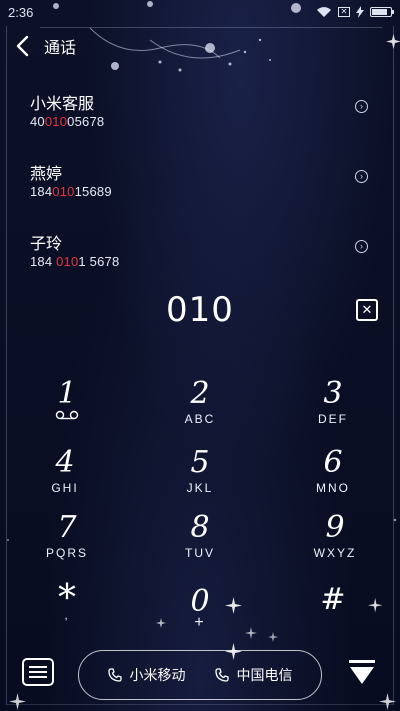 The width and height of the screenshot is (400, 711). I want to click on sim2-label: 中国电信, so click(264, 675).